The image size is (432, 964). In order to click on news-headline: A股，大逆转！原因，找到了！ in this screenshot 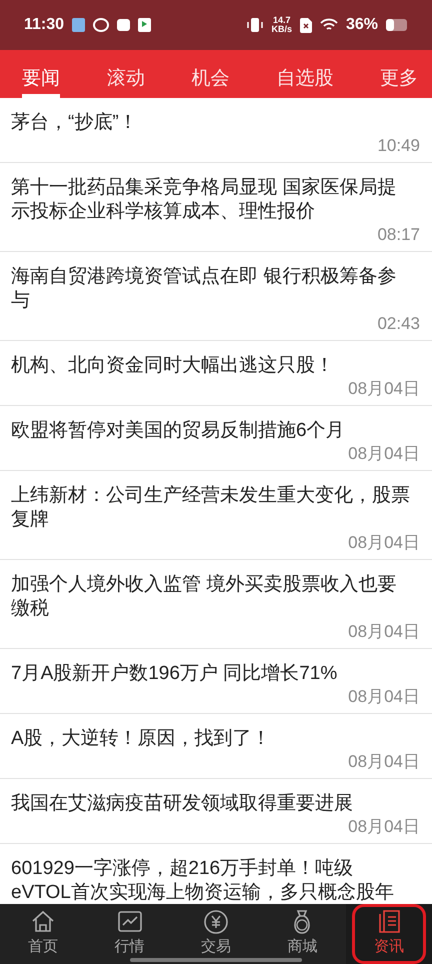, I will do `click(215, 739)`.